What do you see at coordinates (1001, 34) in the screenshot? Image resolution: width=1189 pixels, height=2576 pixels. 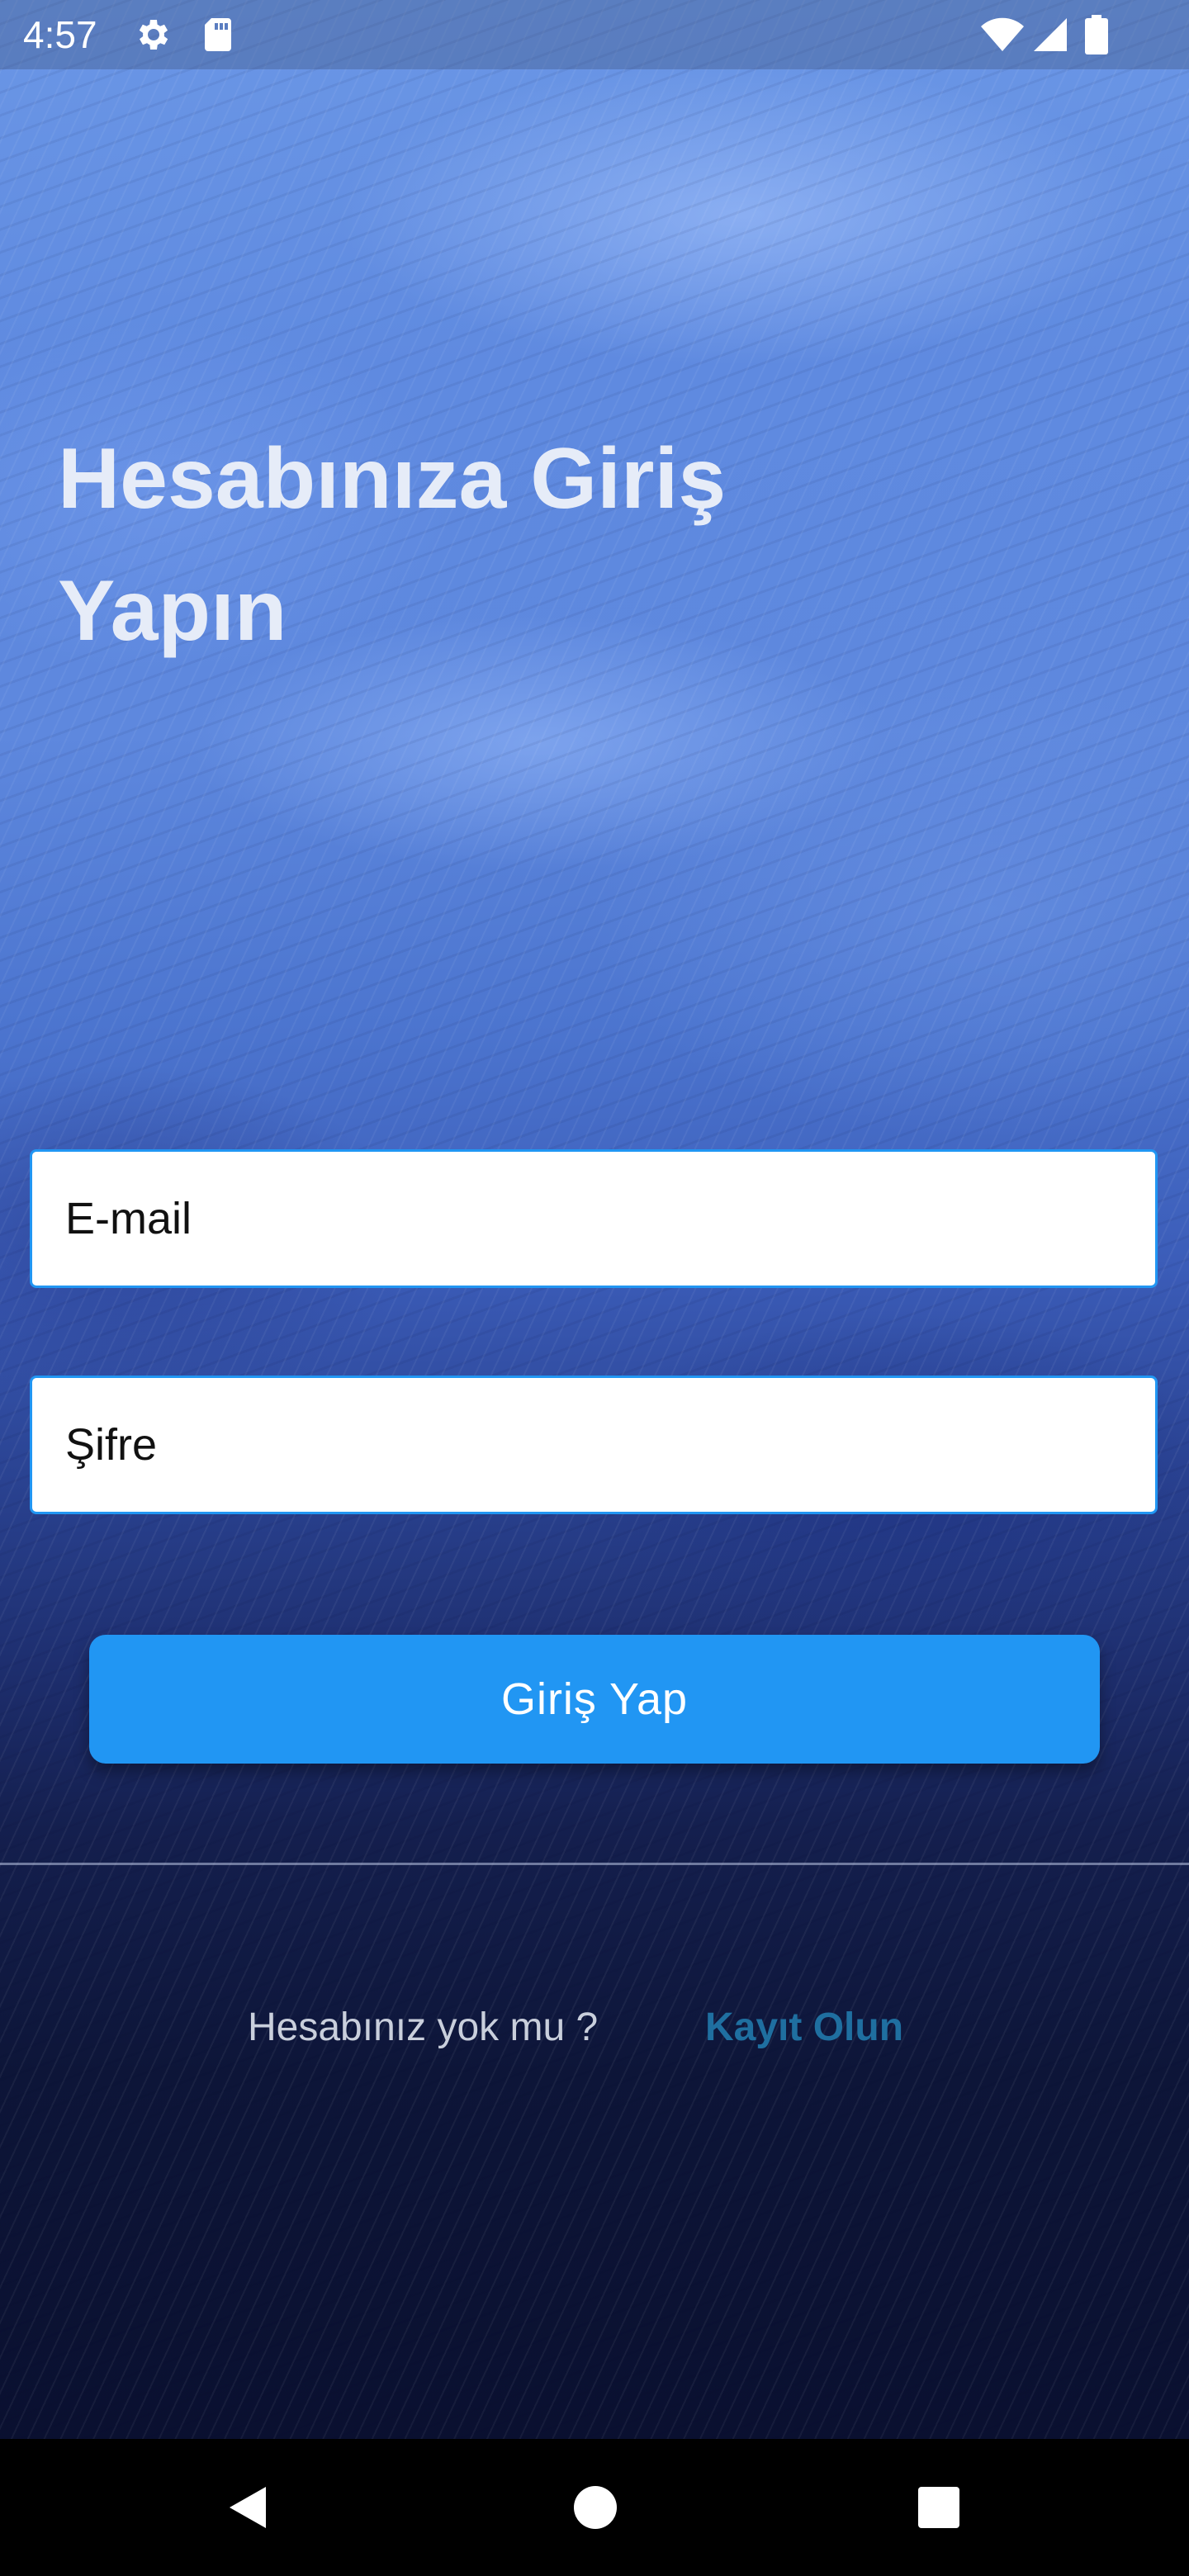 I see `wifi-icon` at bounding box center [1001, 34].